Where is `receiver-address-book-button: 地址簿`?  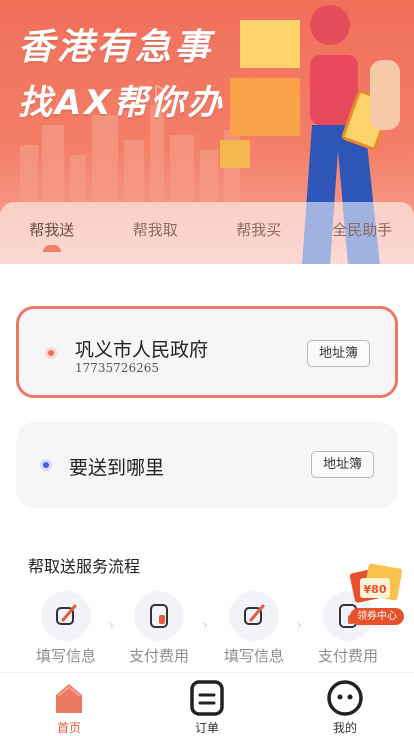
receiver-address-book-button: 地址簿 is located at coordinates (342, 464).